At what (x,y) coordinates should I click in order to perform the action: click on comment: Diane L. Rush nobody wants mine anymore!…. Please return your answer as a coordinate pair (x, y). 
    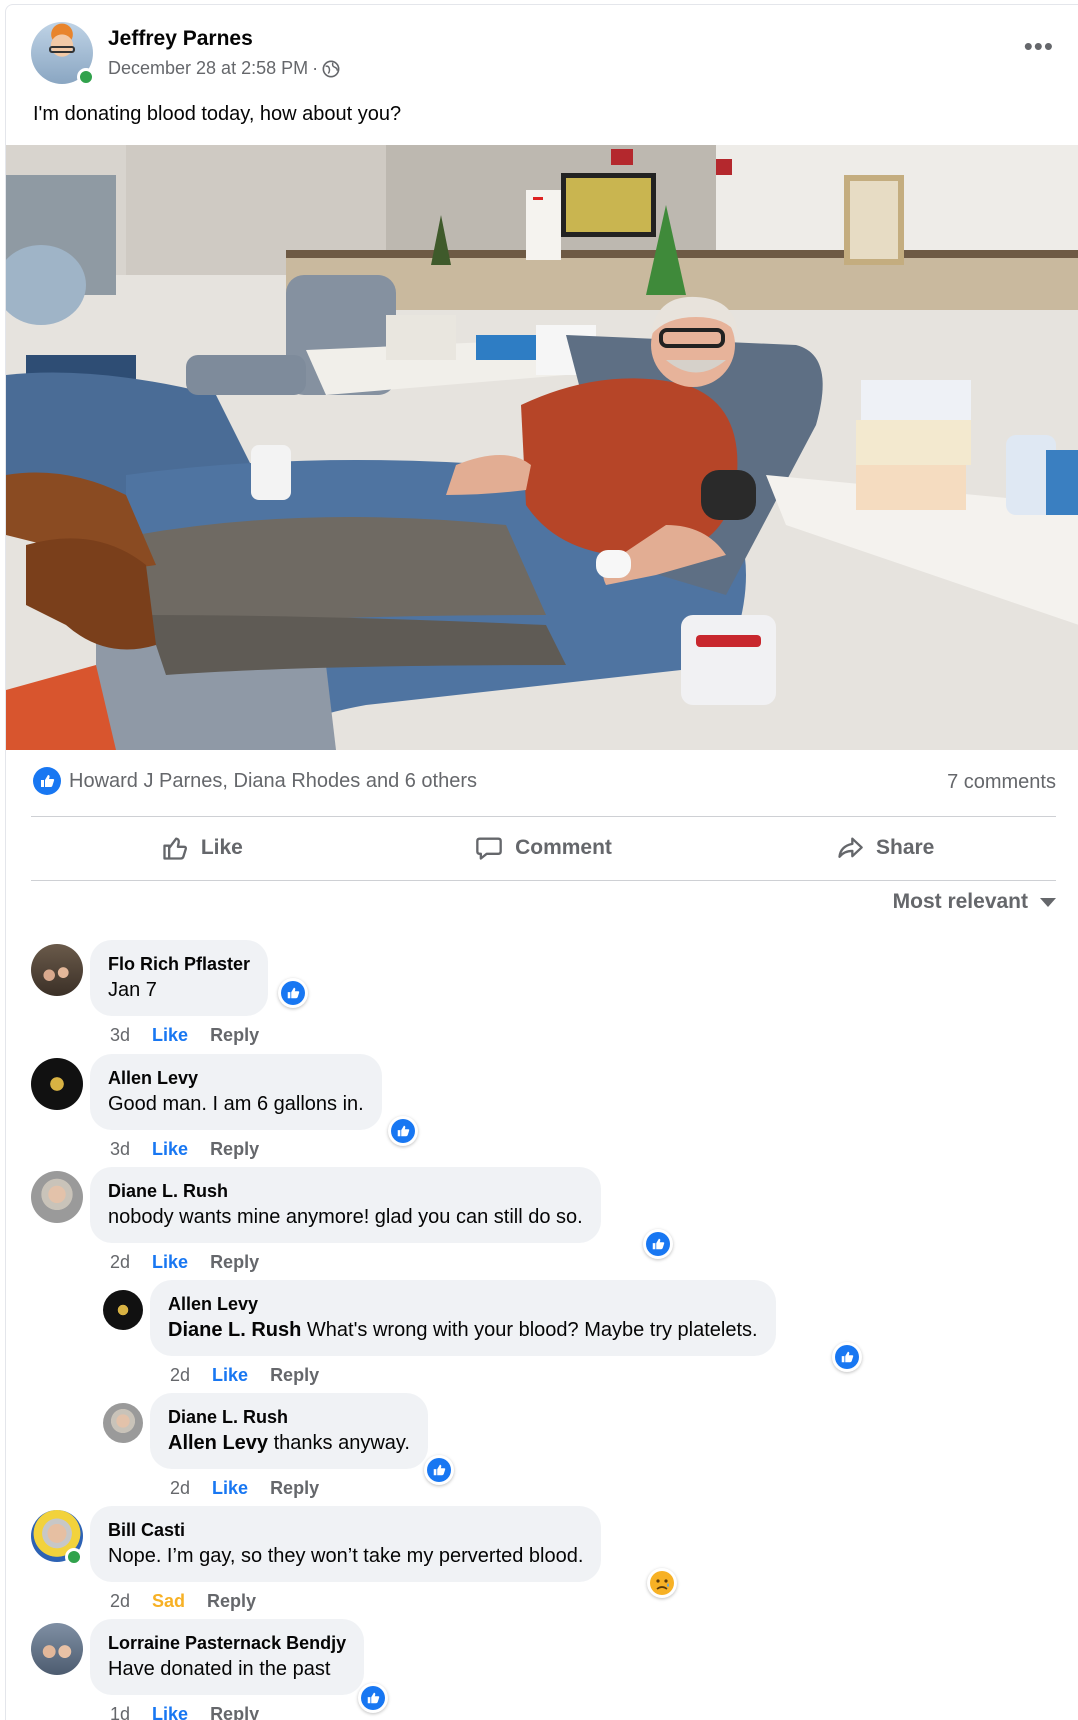
    Looking at the image, I should click on (542, 1222).